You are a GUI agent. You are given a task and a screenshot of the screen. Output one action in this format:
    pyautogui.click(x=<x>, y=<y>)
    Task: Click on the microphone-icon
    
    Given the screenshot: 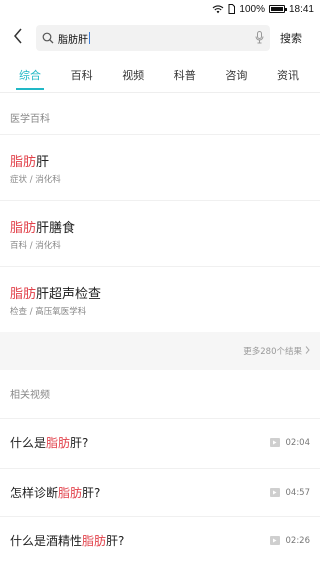 What is the action you would take?
    pyautogui.click(x=259, y=38)
    